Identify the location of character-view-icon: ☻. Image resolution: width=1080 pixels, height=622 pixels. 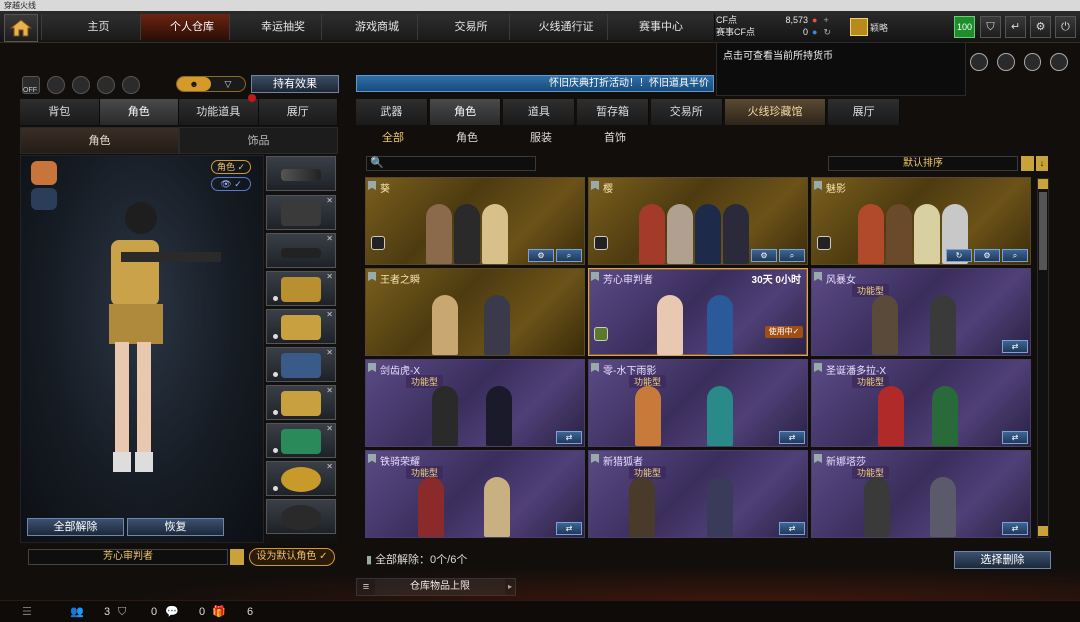
(194, 84).